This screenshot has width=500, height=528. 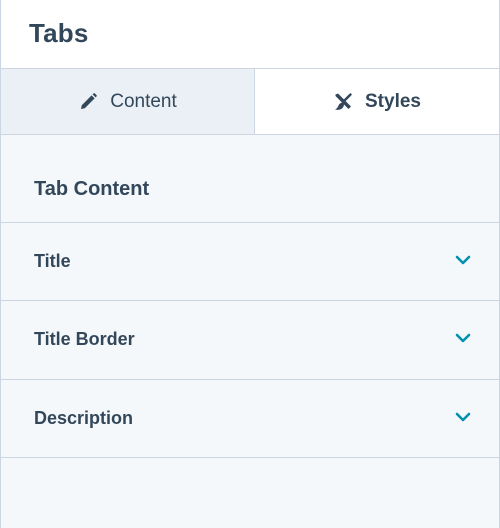 I want to click on pencil-icon, so click(x=89, y=100).